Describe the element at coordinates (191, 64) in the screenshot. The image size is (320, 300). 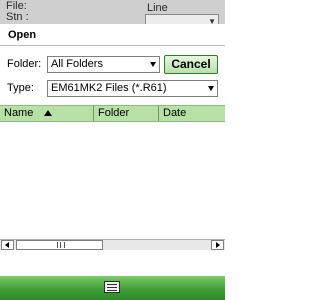
I see `cancel-button: Cancel` at that location.